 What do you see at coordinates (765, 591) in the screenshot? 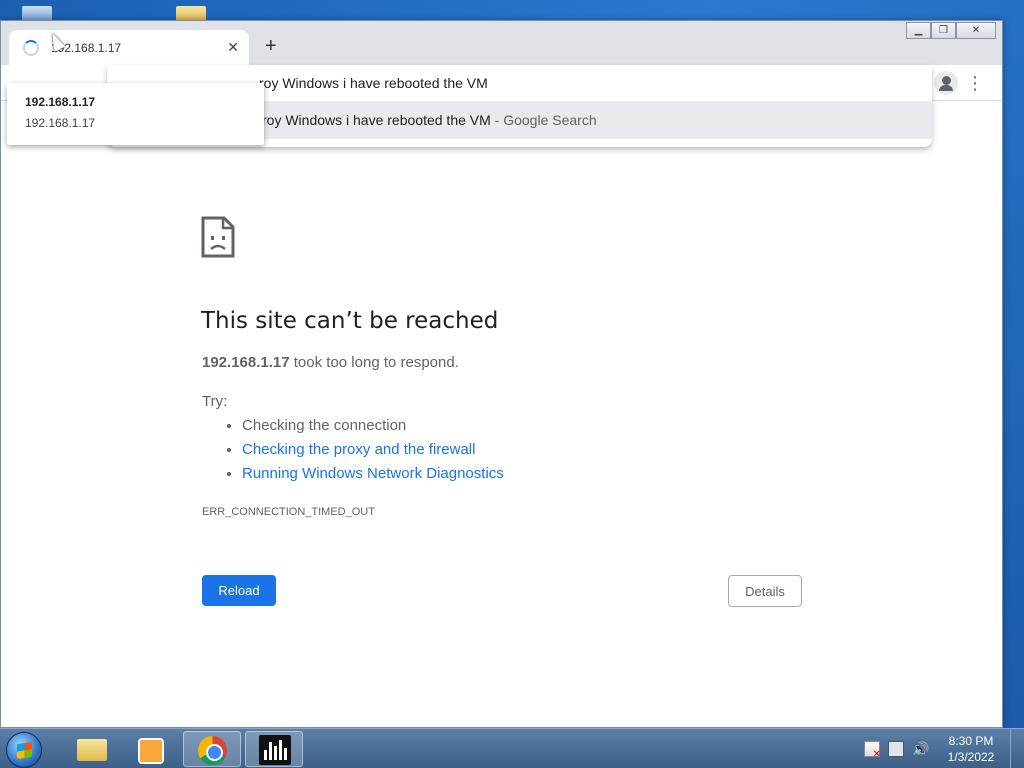
I see `details-button: Details` at bounding box center [765, 591].